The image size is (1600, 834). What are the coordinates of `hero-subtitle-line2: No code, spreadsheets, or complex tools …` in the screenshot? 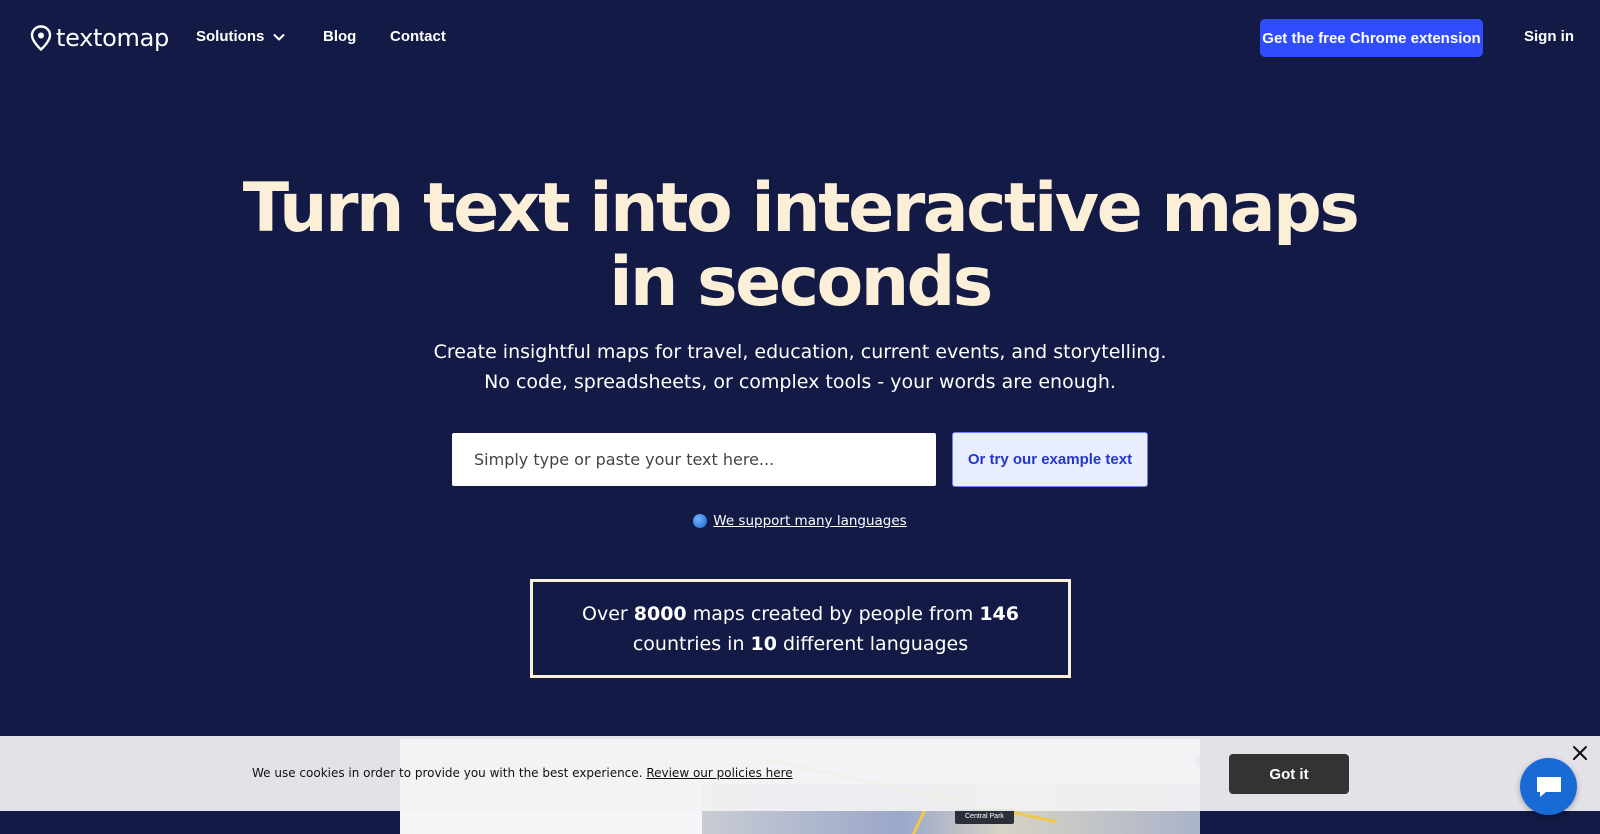 It's located at (800, 382).